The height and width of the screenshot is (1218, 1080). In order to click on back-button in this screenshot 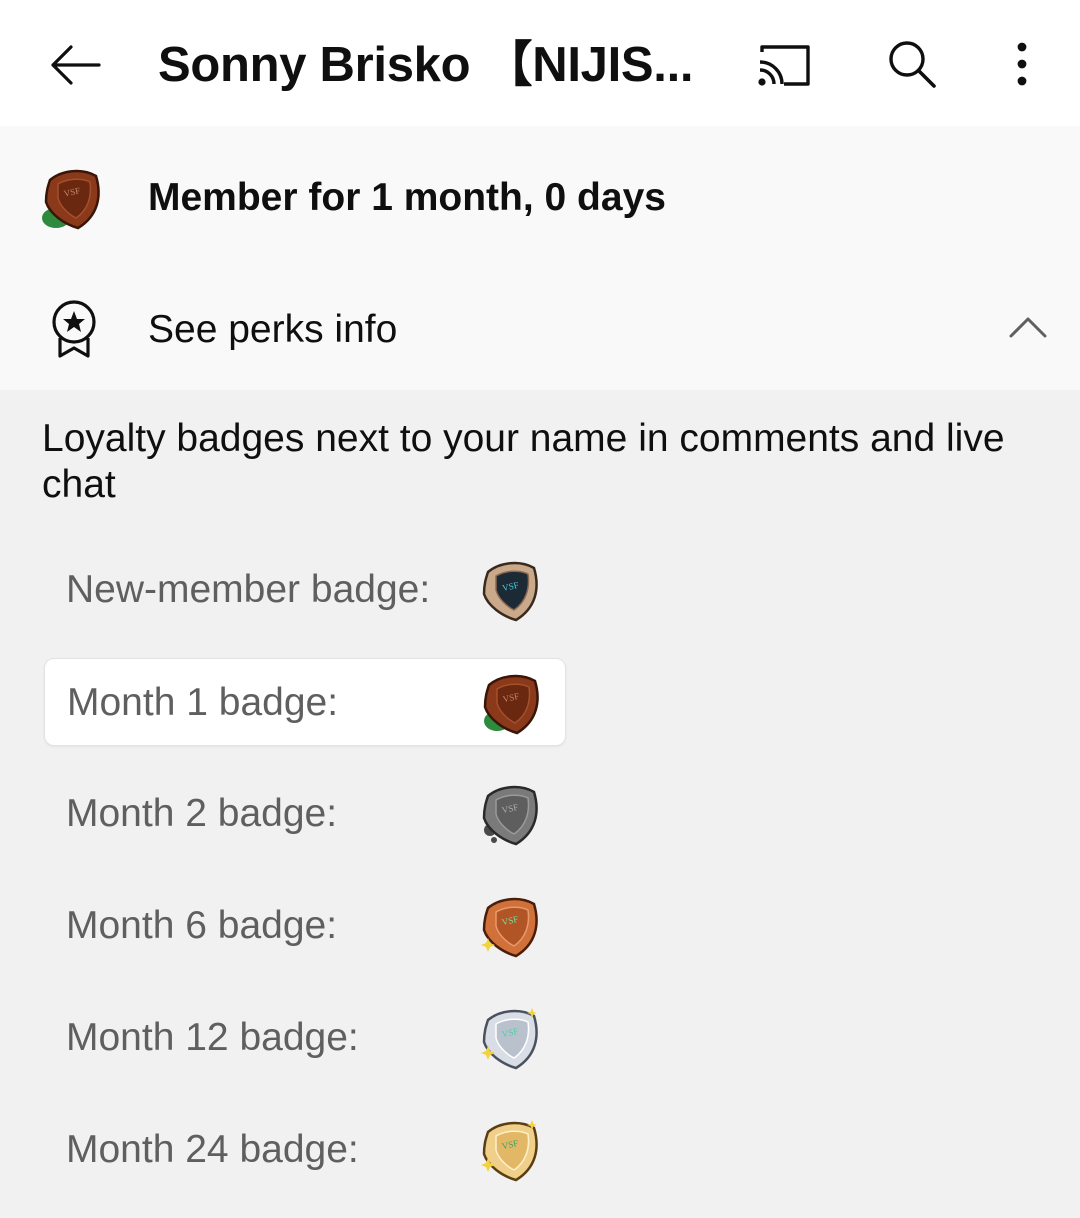, I will do `click(75, 65)`.